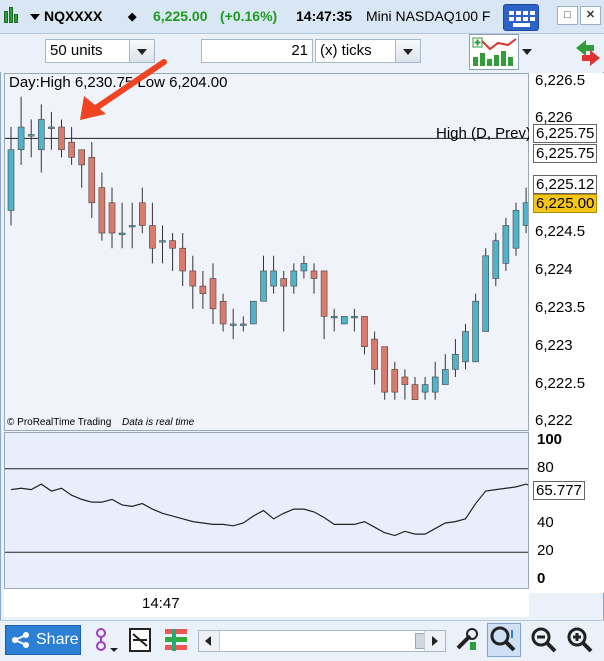 The width and height of the screenshot is (604, 661). Describe the element at coordinates (565, 133) in the screenshot. I see `prev-high-price-label: 6,225.75` at that location.